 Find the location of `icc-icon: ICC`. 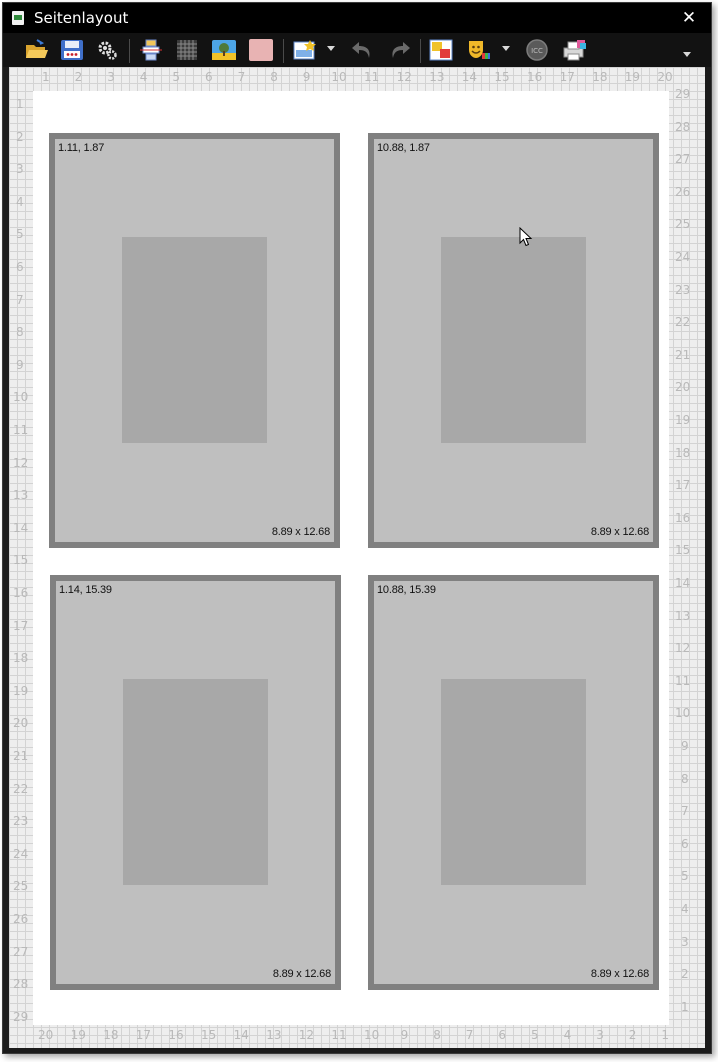

icc-icon: ICC is located at coordinates (536, 50).